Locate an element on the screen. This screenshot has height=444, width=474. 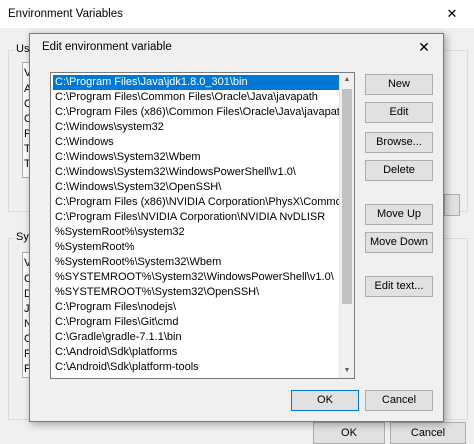
parent-titlebar: Environment Variables ✕ is located at coordinates (237, 14).